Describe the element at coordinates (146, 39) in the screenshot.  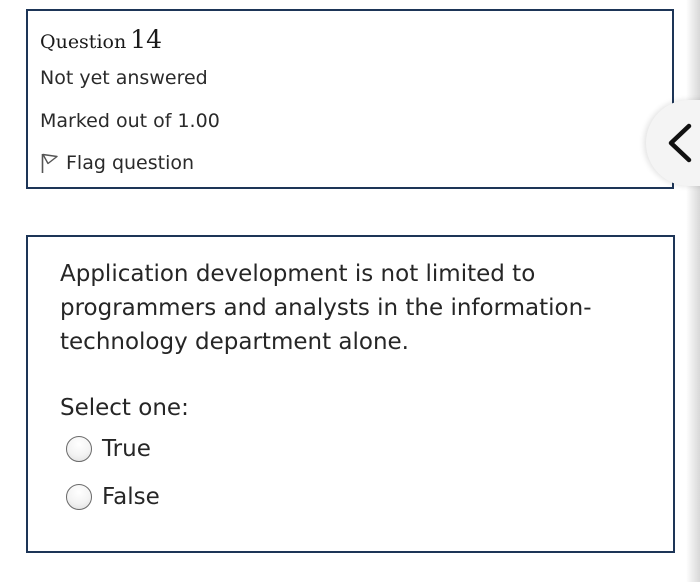
I see `question-number: 14` at that location.